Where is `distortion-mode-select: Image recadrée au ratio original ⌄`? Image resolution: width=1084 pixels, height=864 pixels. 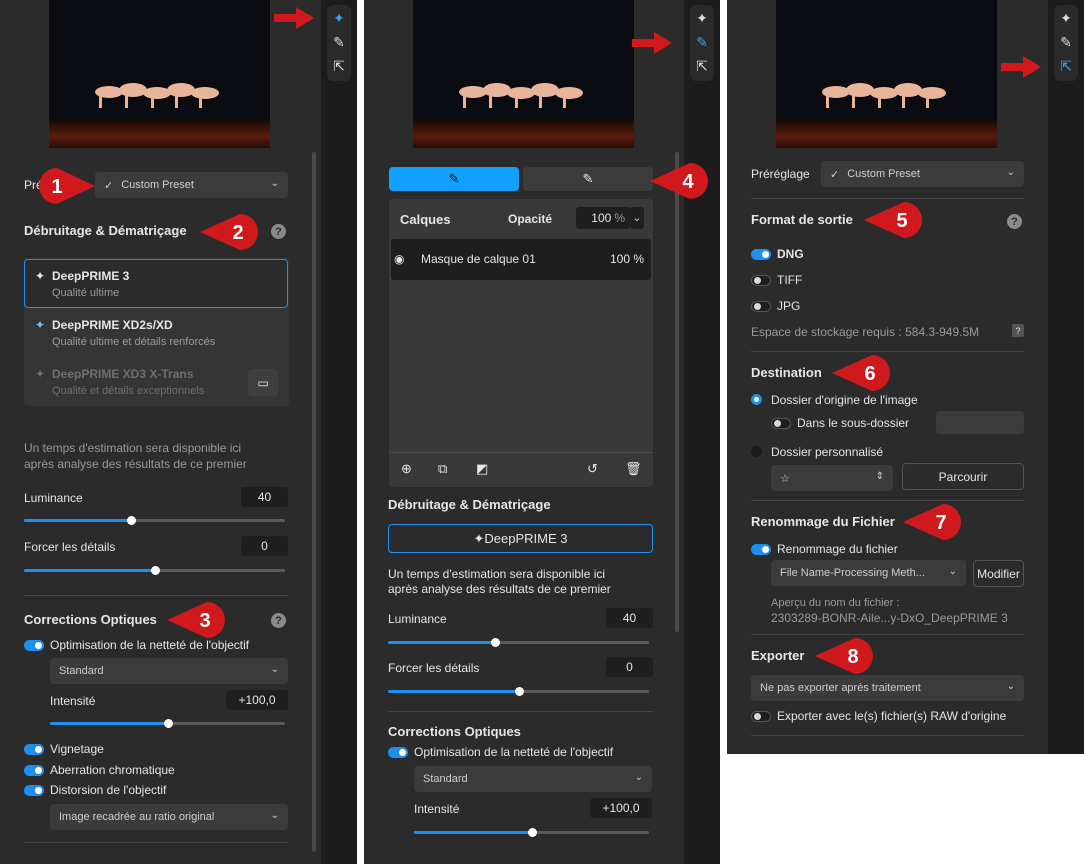
distortion-mode-select: Image recadrée au ratio original ⌄ is located at coordinates (169, 817).